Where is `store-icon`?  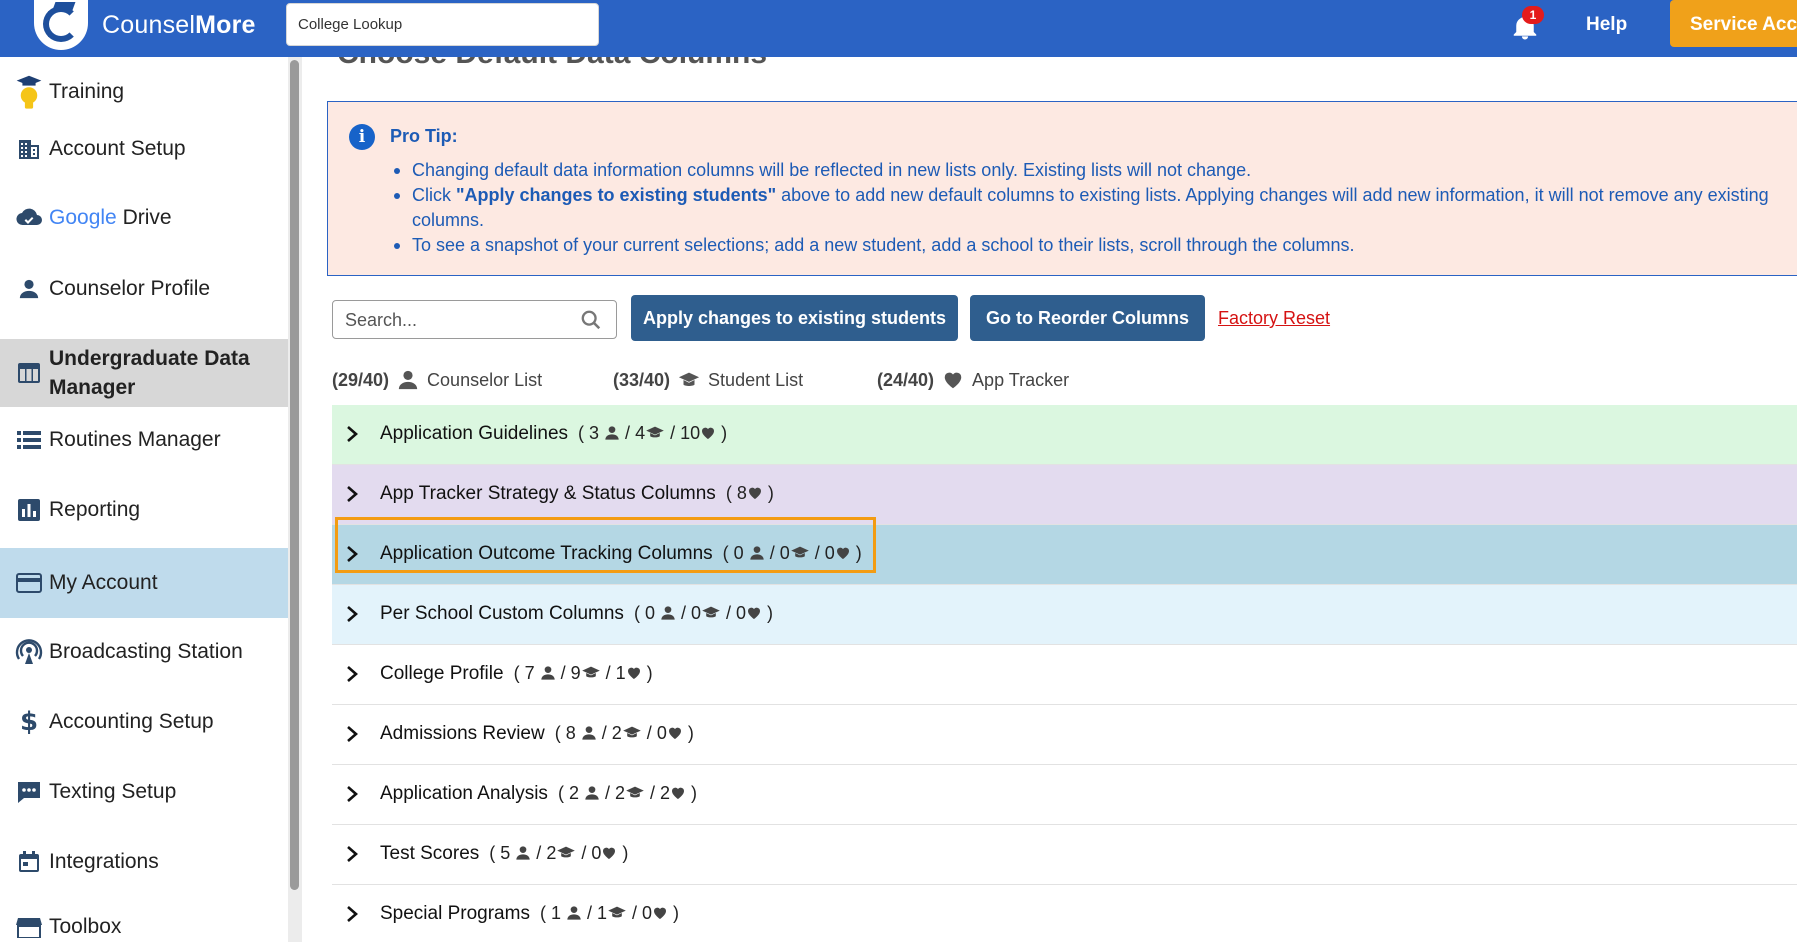
store-icon is located at coordinates (29, 927).